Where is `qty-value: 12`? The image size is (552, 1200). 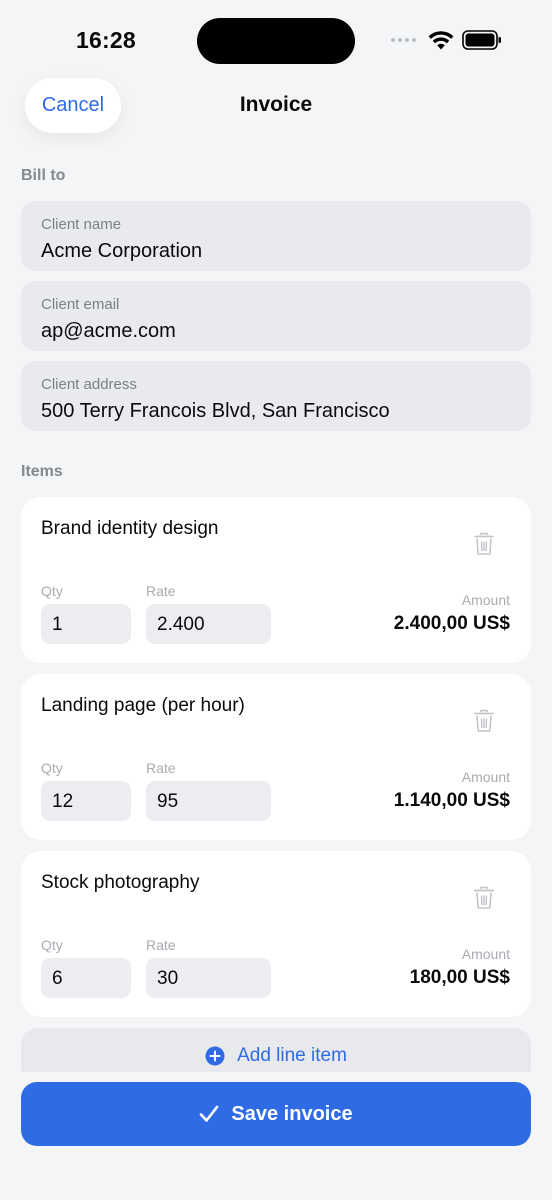
qty-value: 12 is located at coordinates (63, 801).